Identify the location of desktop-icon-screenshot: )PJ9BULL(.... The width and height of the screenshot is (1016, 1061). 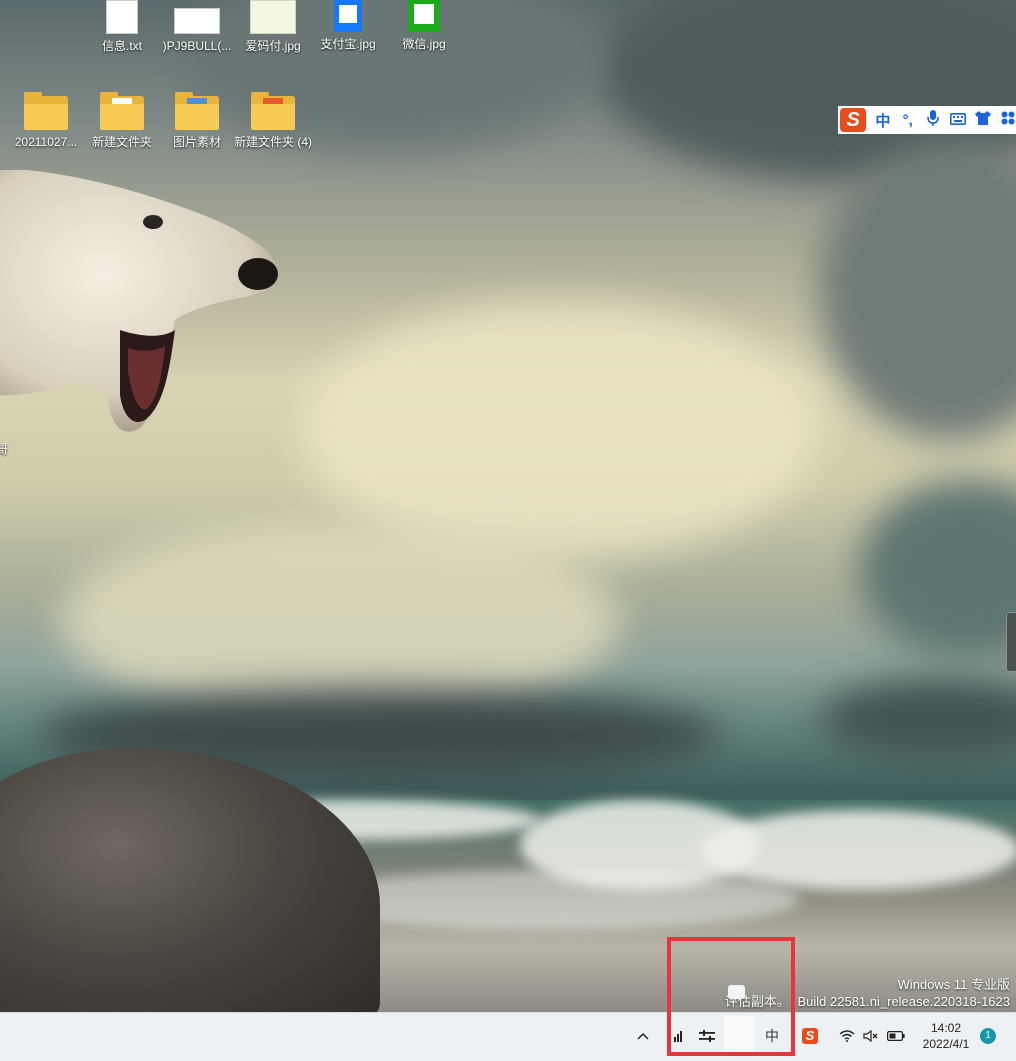
(197, 27).